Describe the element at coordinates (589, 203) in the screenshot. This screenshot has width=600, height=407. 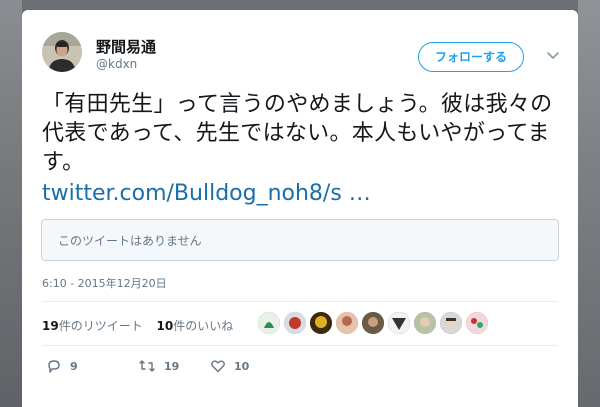
I see `dimmed-background-right` at that location.